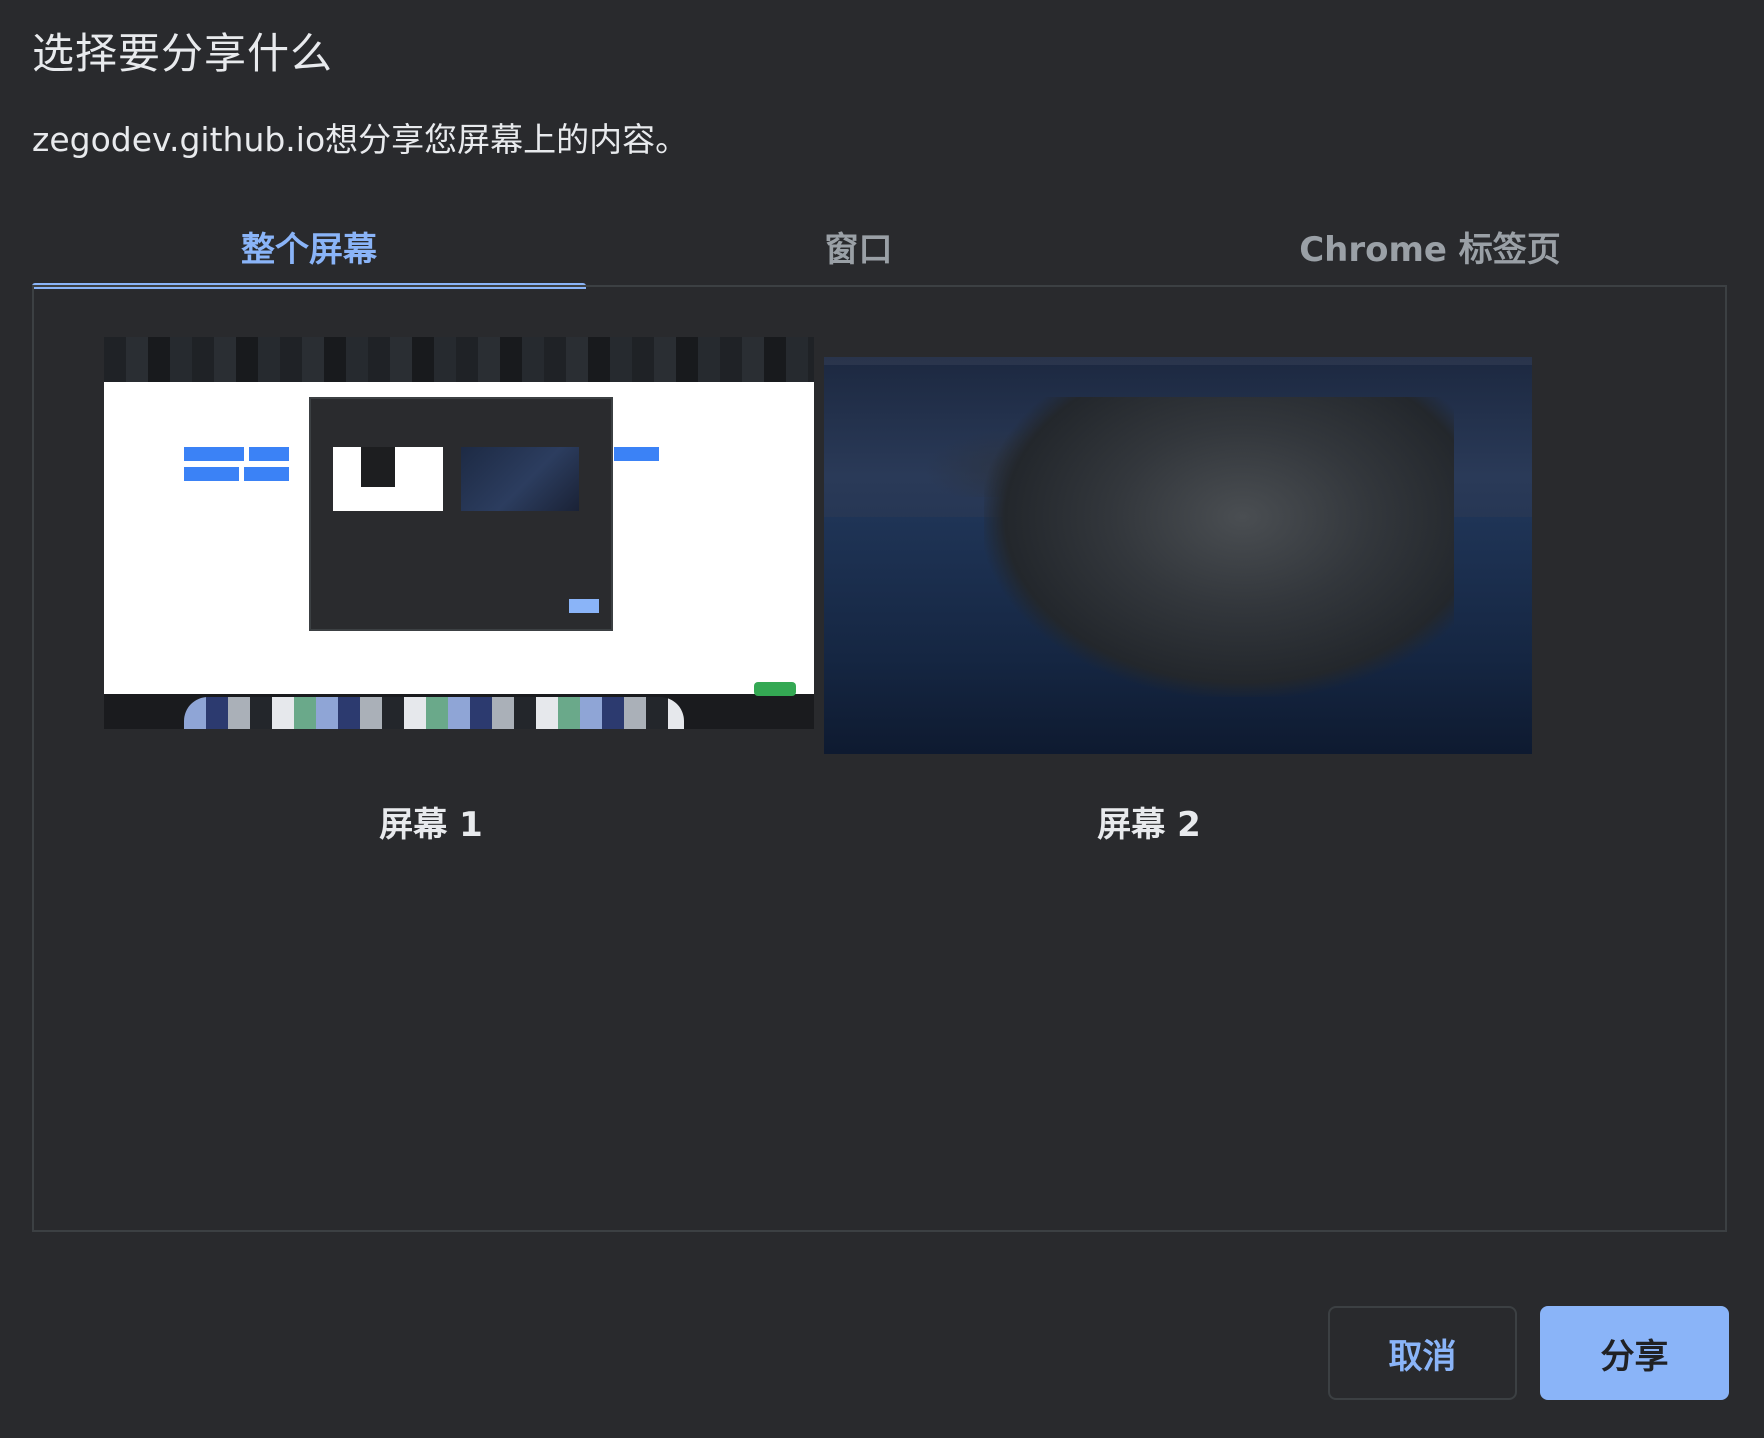 The height and width of the screenshot is (1438, 1764). I want to click on source-tabs: 整个屏幕 窗口 Chrome 标签页, so click(880, 247).